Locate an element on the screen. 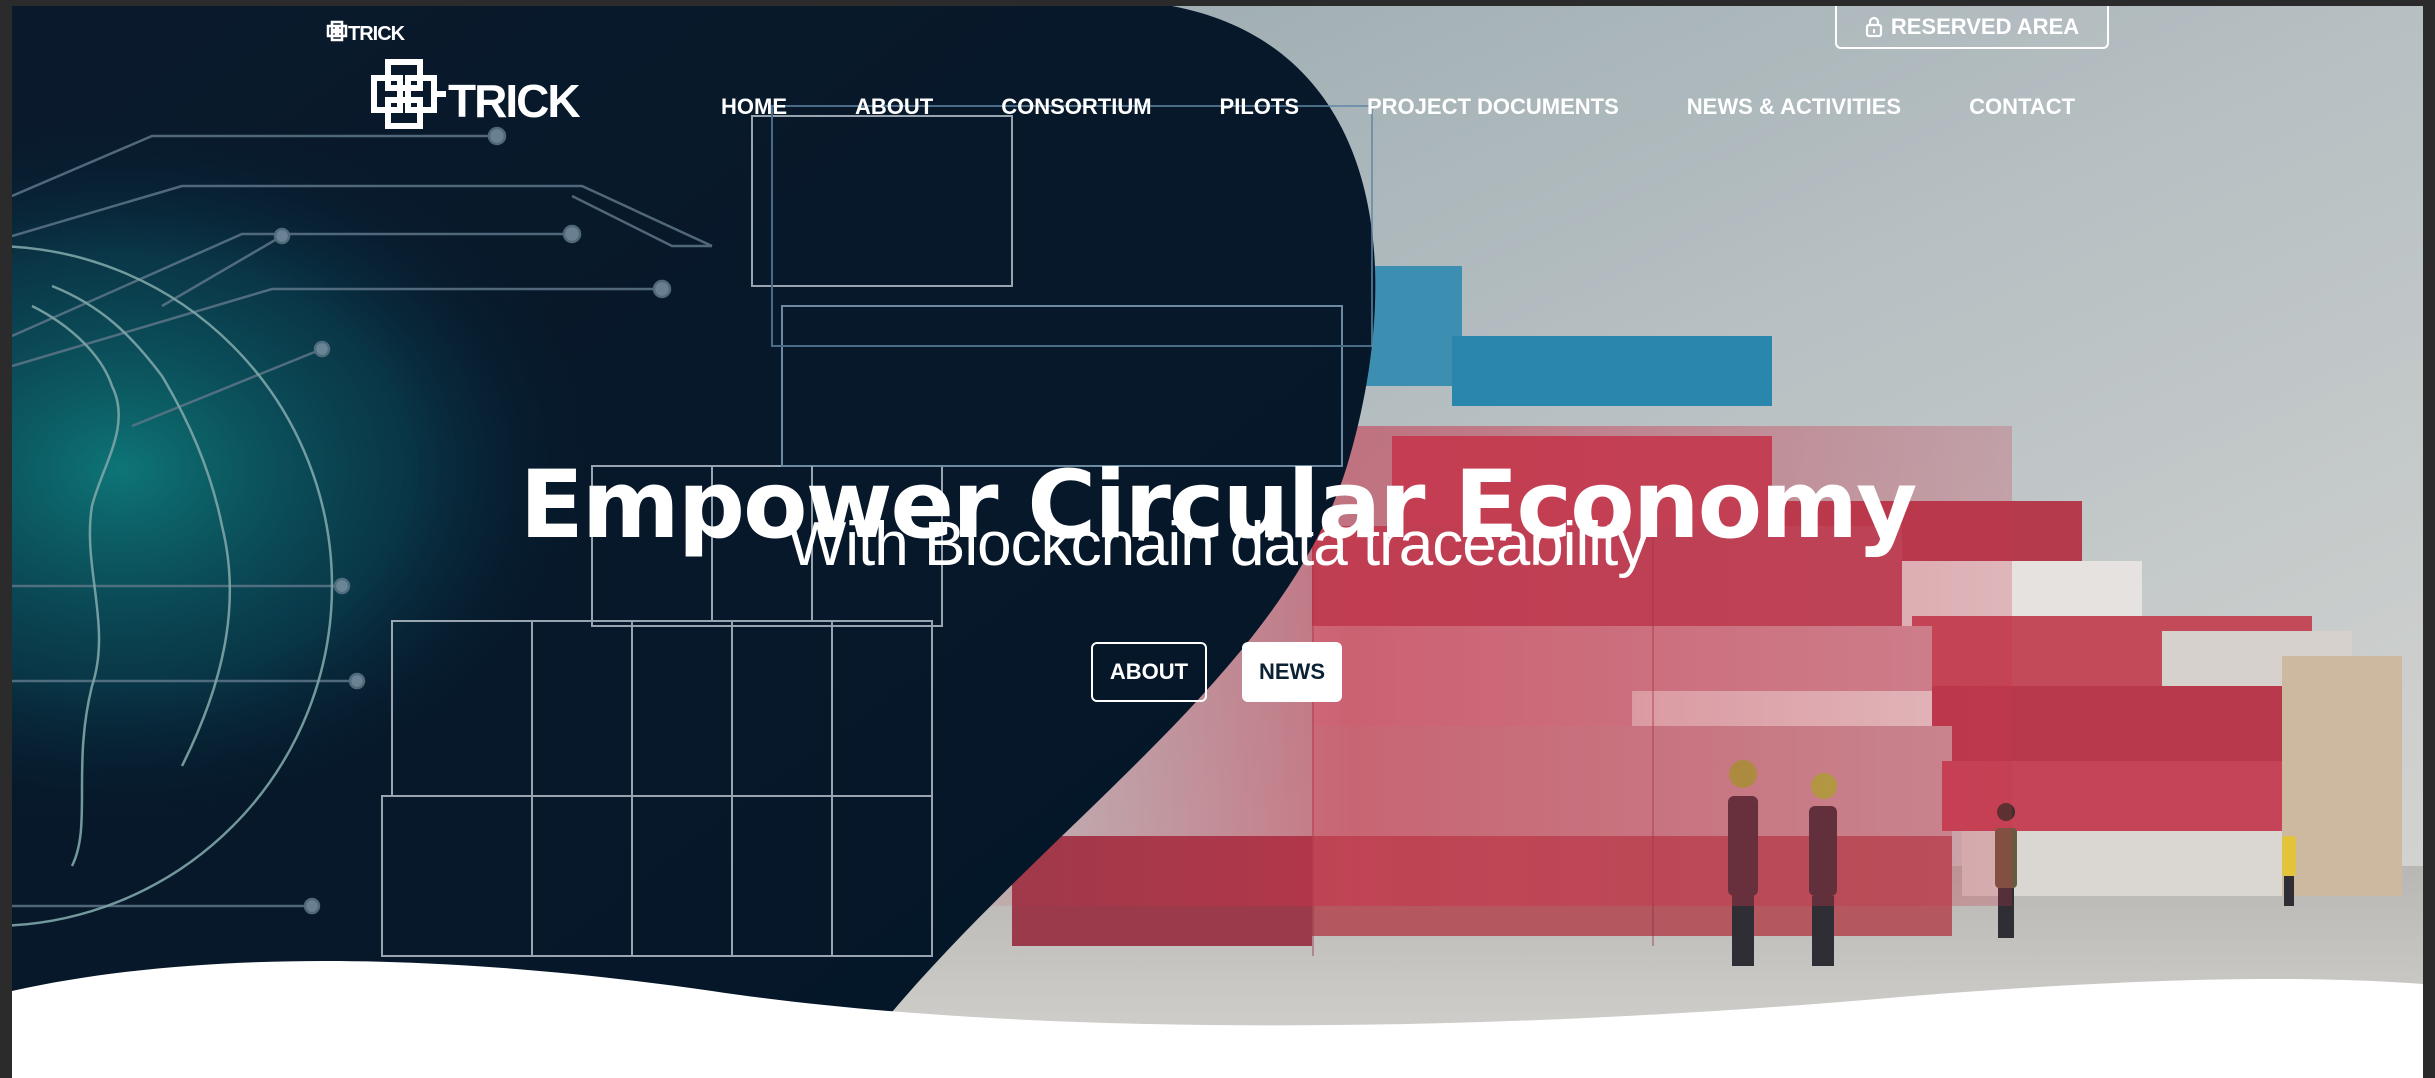 This screenshot has width=2435, height=1078. reserved-area-label: RESERVED AREA is located at coordinates (1985, 26).